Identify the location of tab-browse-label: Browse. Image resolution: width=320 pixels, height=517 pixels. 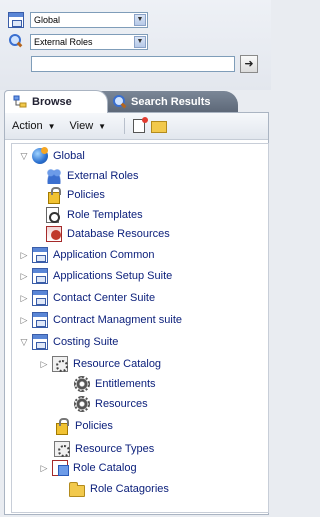
(52, 102).